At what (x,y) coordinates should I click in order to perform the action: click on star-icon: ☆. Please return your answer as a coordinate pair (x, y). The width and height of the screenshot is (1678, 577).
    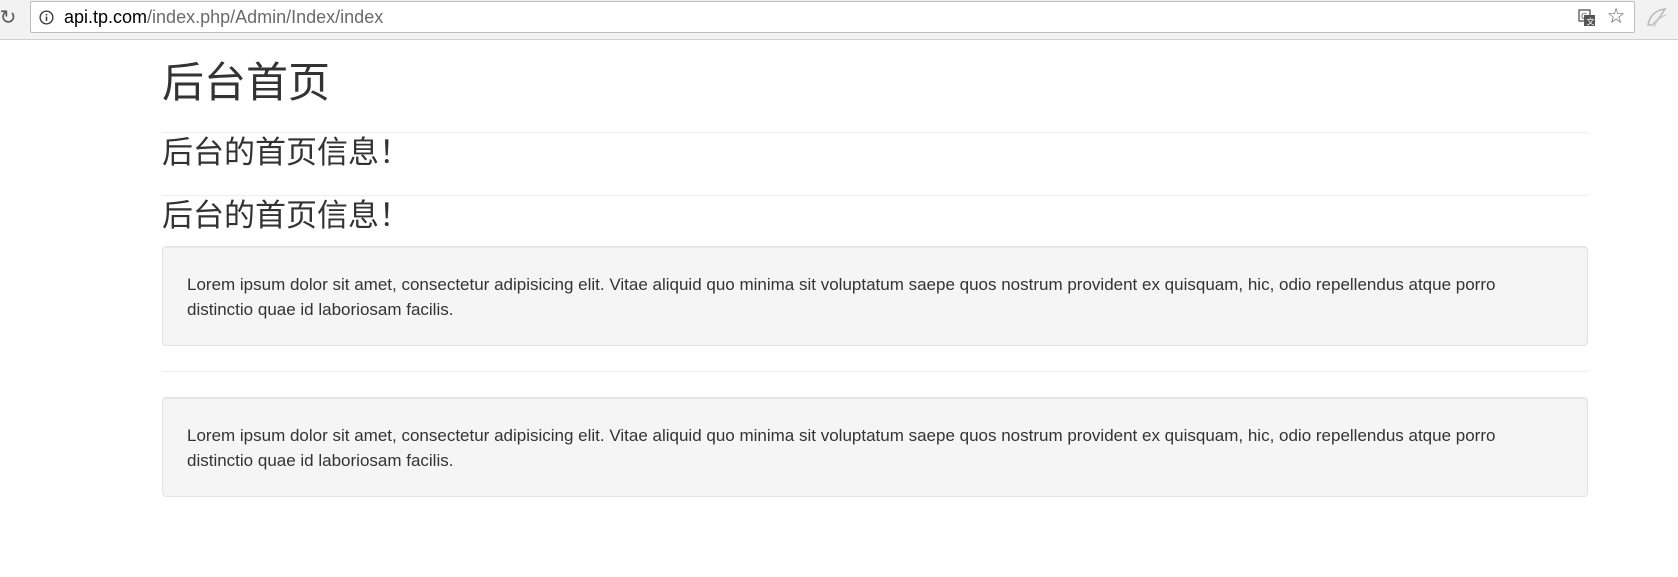
    Looking at the image, I should click on (1616, 17).